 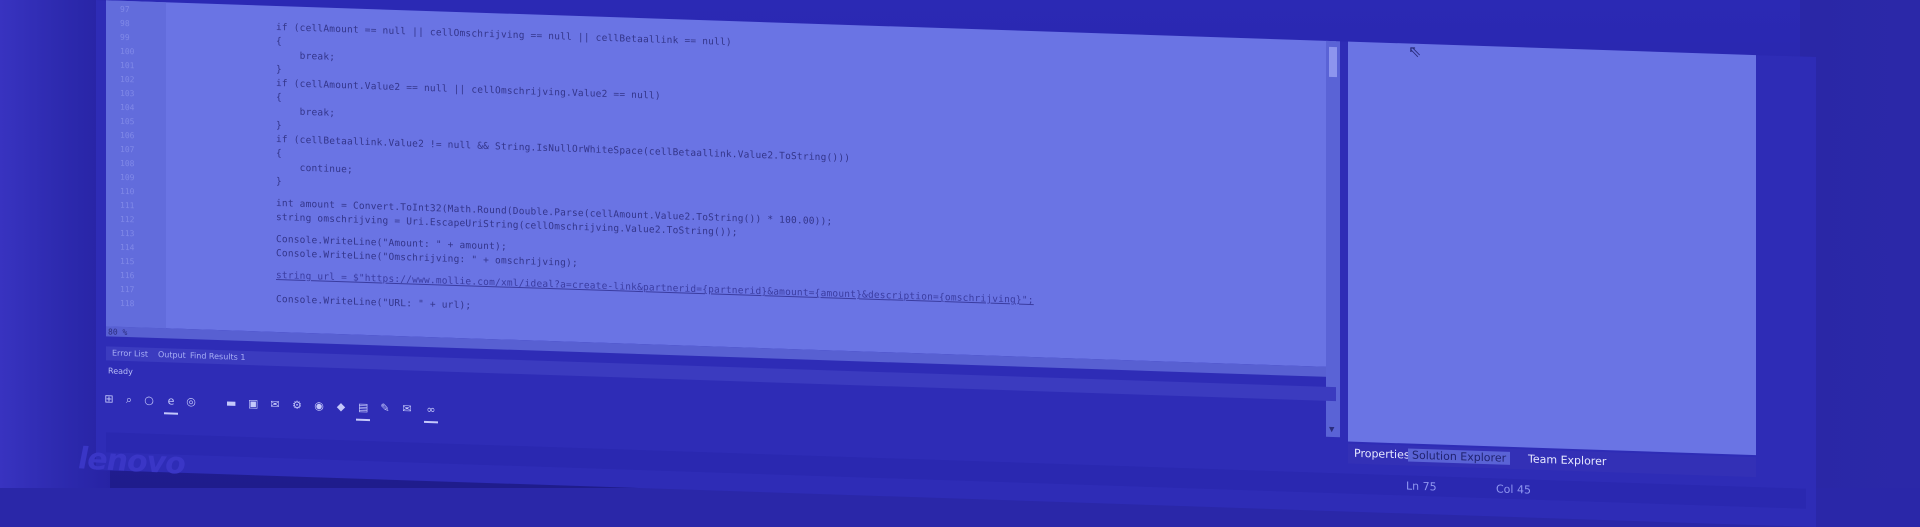 I want to click on line-number: 118, so click(x=127, y=303).